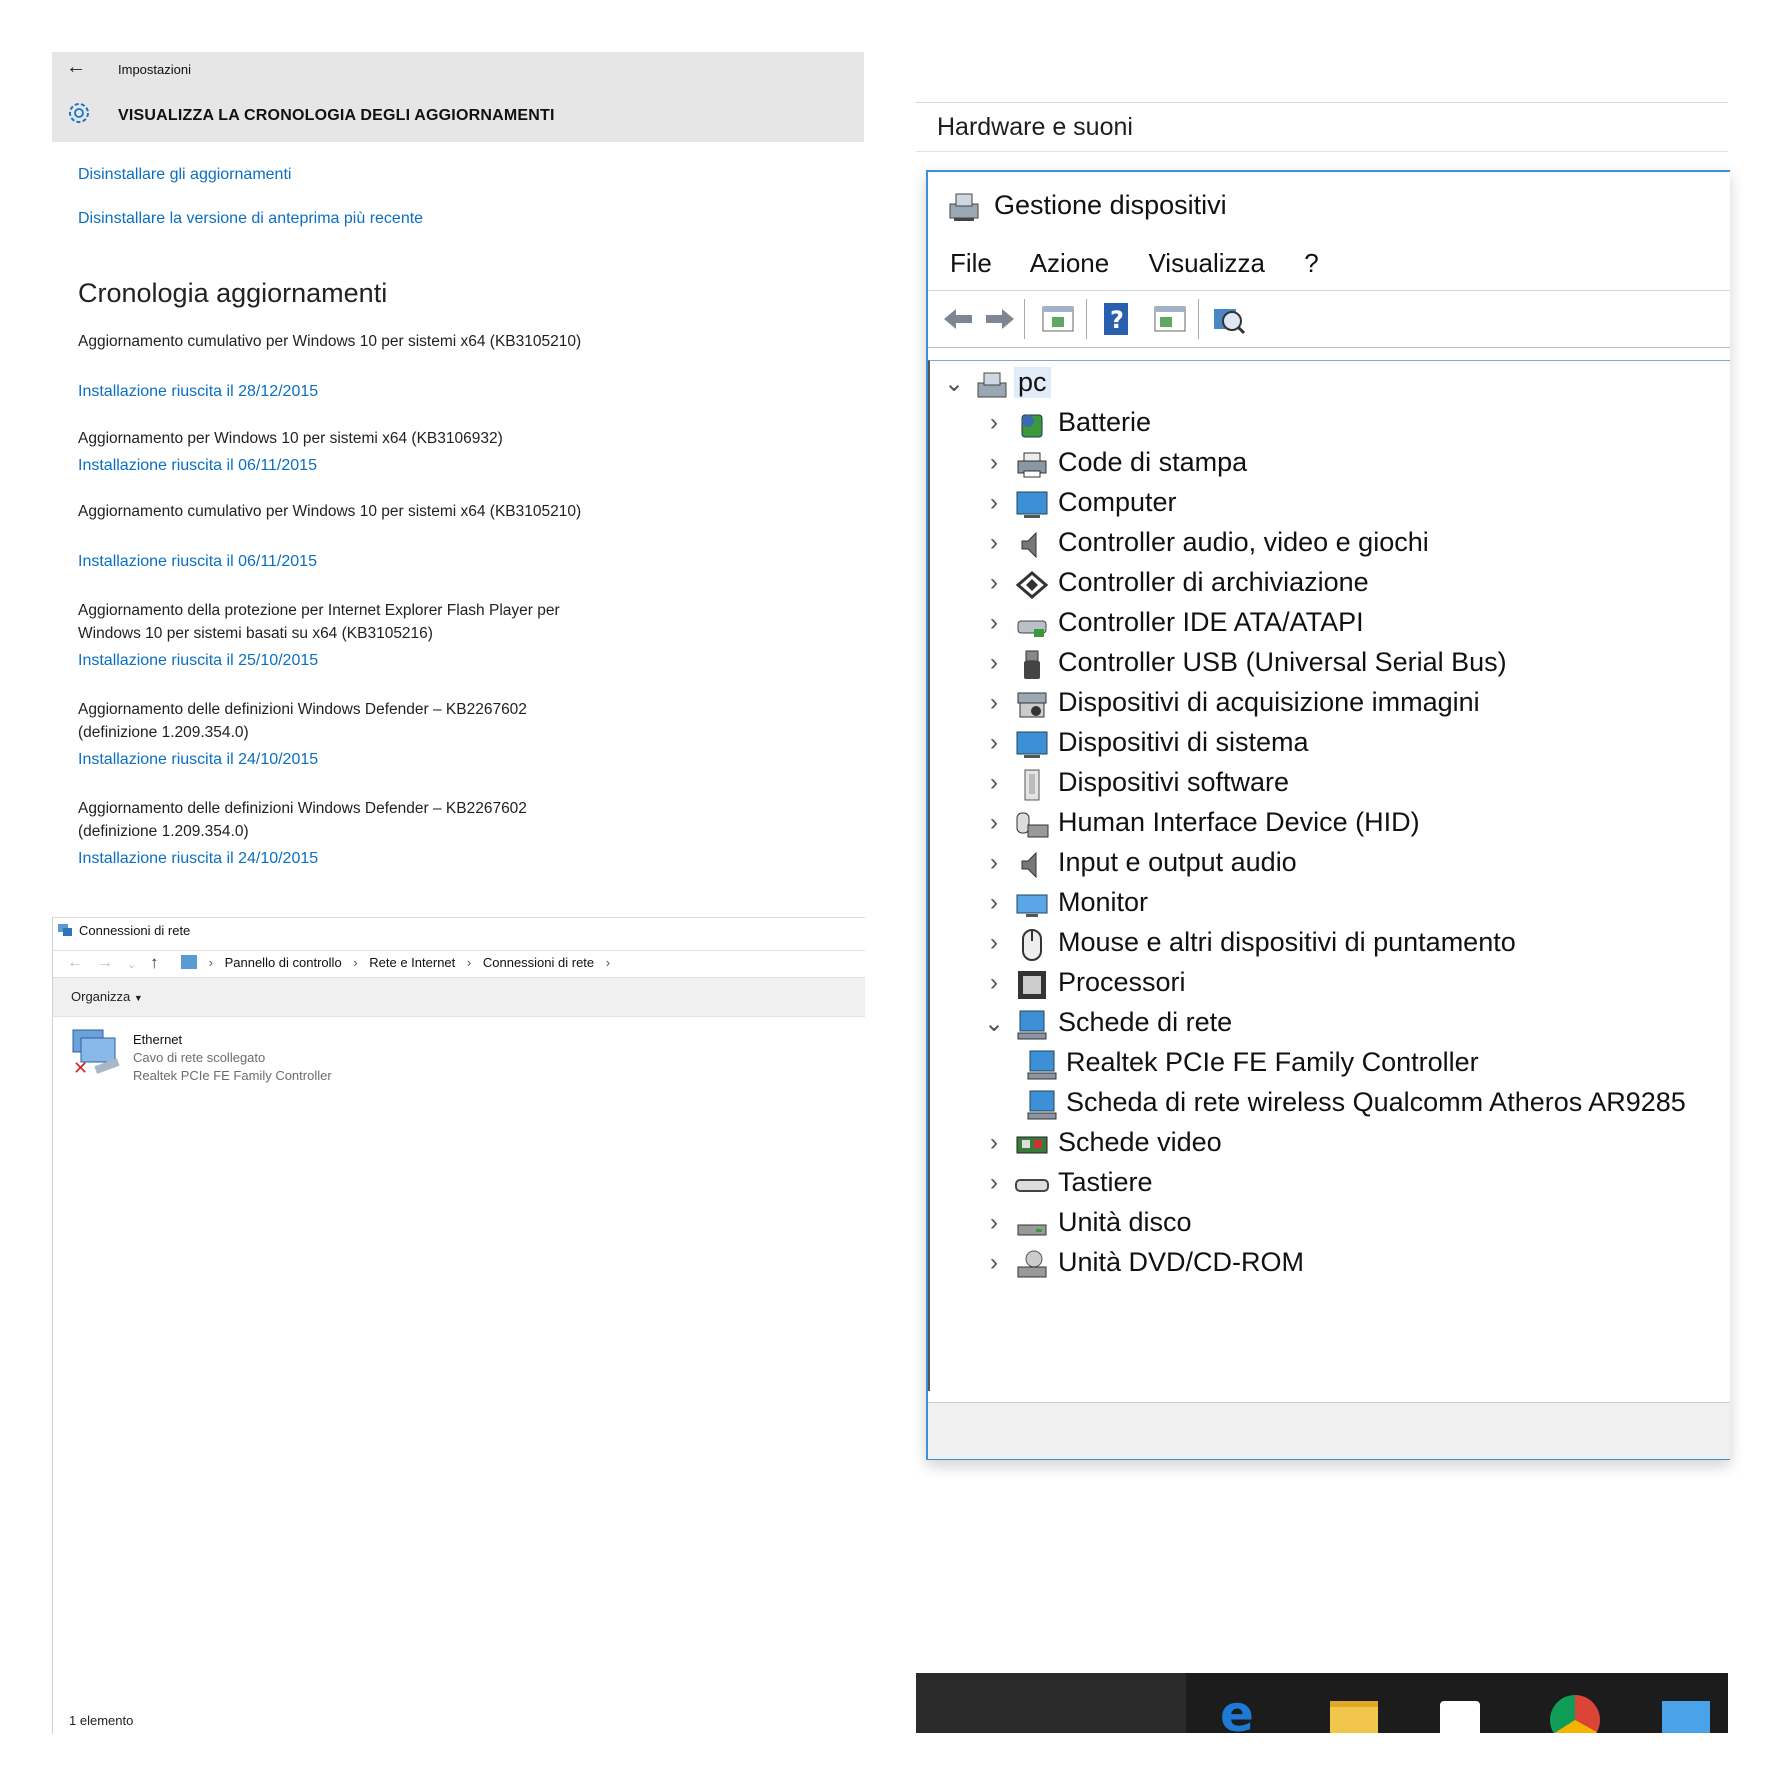 The height and width of the screenshot is (1773, 1773). What do you see at coordinates (1032, 1145) in the screenshot?
I see `video-card-icon` at bounding box center [1032, 1145].